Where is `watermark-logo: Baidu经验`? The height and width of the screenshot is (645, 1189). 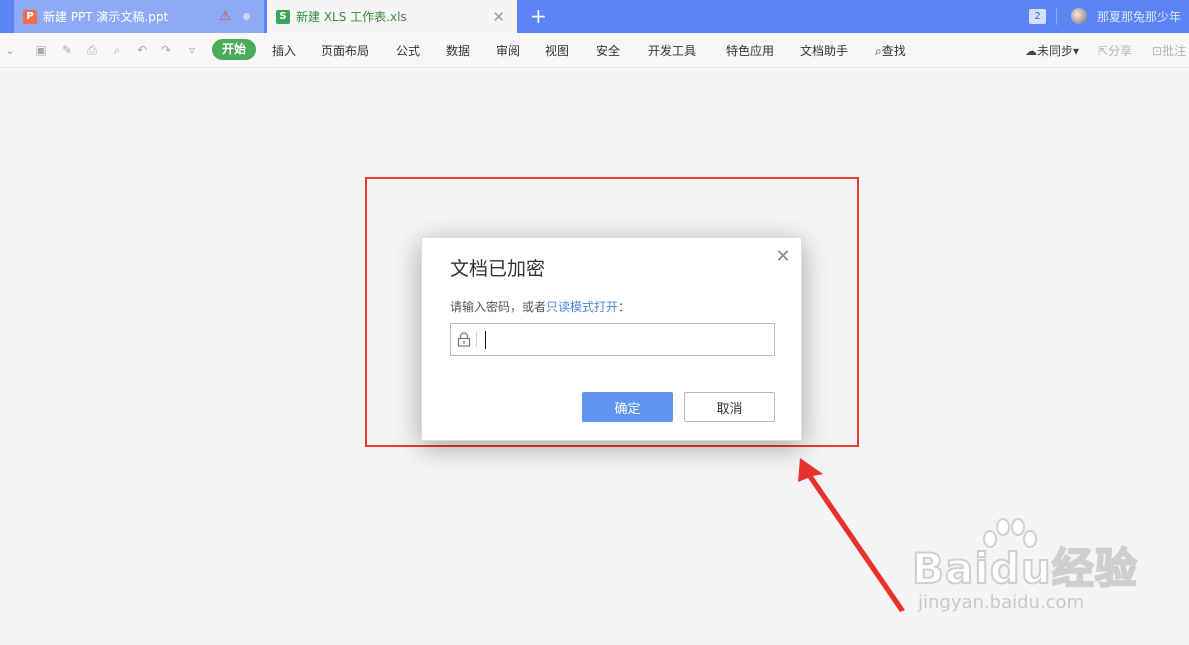
watermark-logo: Baidu经验 is located at coordinates (1024, 568).